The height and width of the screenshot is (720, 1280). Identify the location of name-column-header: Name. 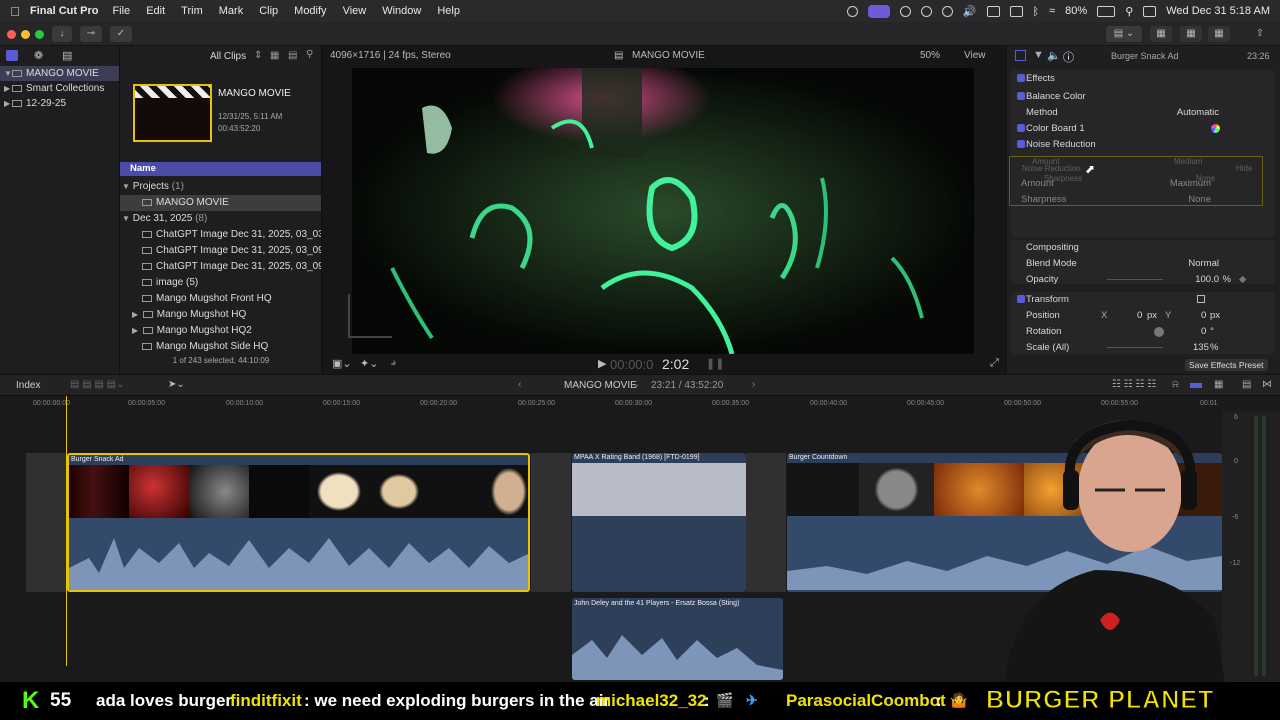
(220, 169).